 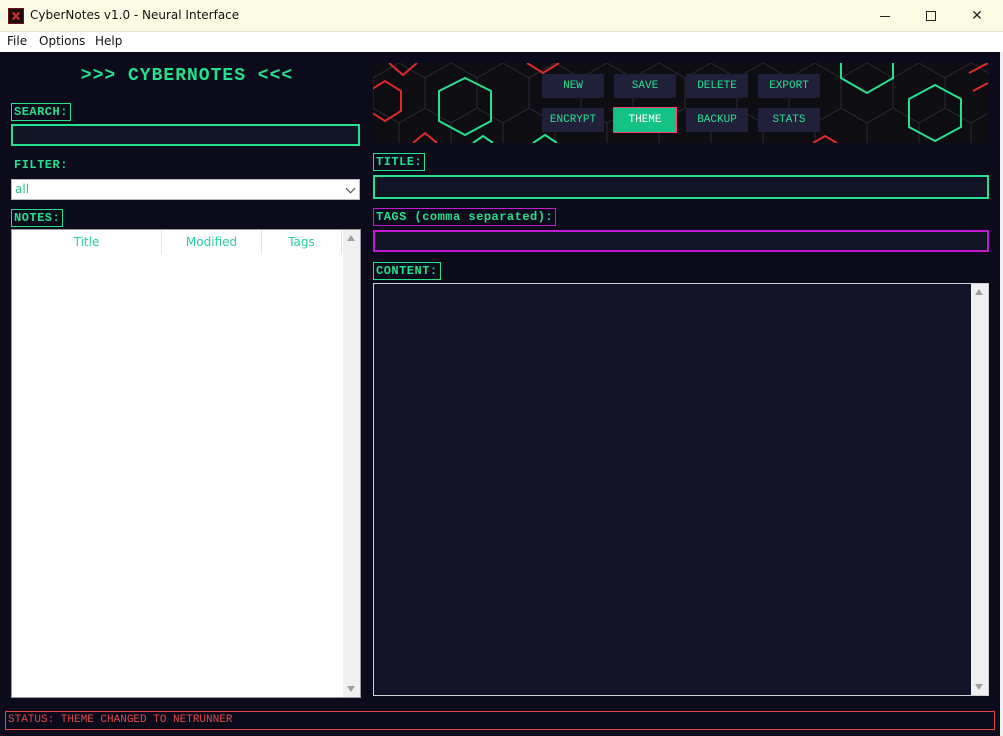 What do you see at coordinates (62, 41) in the screenshot?
I see `menu-options: Options` at bounding box center [62, 41].